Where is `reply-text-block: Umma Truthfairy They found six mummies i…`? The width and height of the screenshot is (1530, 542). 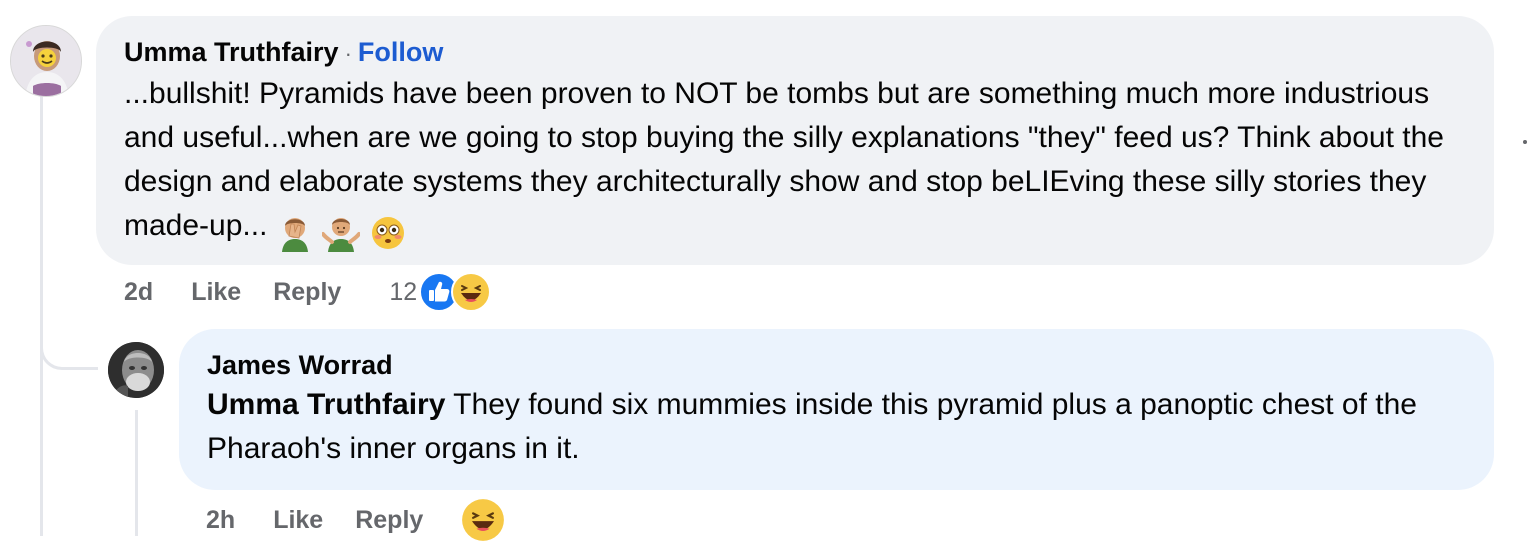 reply-text-block: Umma Truthfairy They found six mummies i… is located at coordinates (836, 427).